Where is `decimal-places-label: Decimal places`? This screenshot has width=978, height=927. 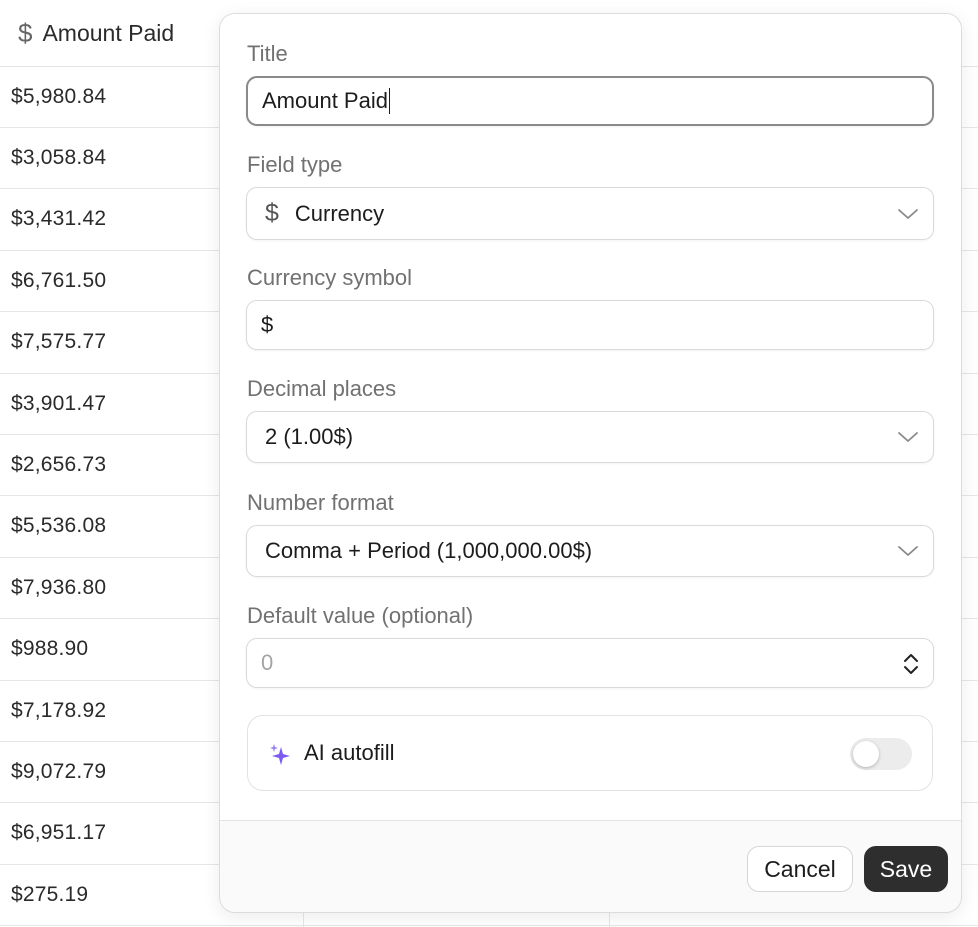
decimal-places-label: Decimal places is located at coordinates (322, 388).